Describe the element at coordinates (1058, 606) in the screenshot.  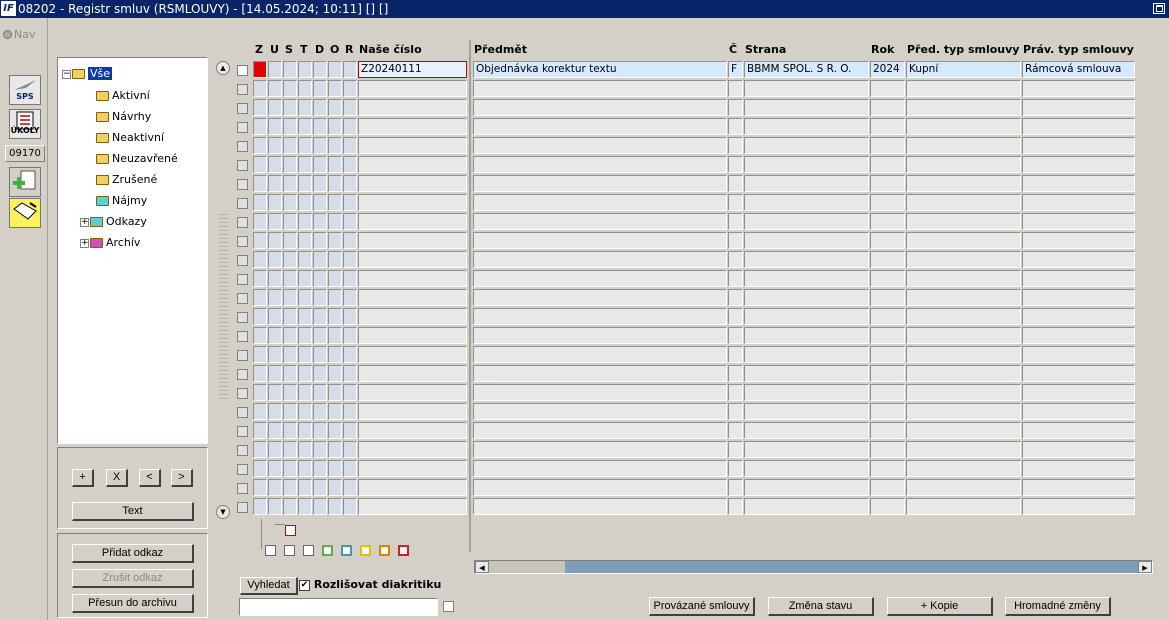
I see `bulk-changes-button: Hromadné změny` at that location.